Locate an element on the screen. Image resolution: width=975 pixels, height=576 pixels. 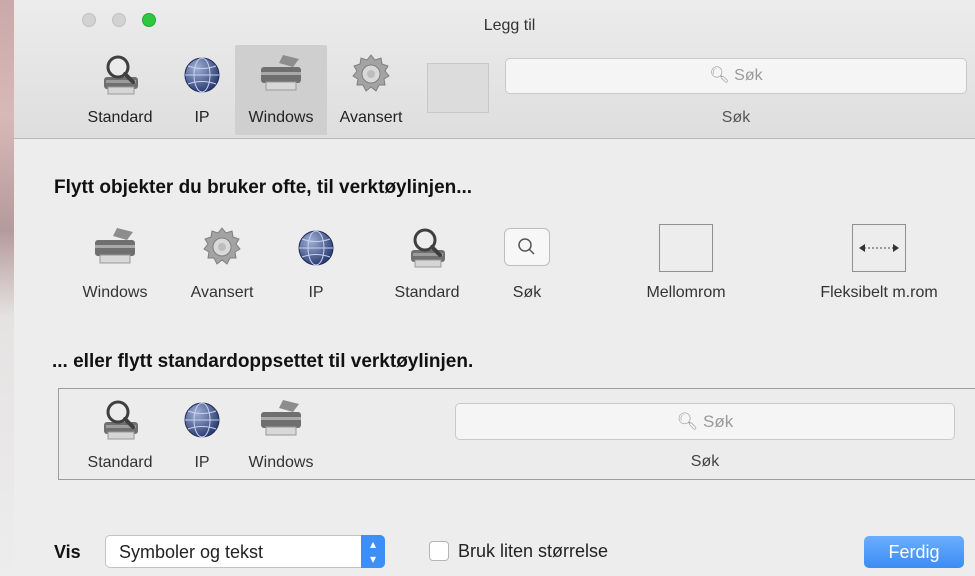
default-search-label: Søk is located at coordinates (705, 461).